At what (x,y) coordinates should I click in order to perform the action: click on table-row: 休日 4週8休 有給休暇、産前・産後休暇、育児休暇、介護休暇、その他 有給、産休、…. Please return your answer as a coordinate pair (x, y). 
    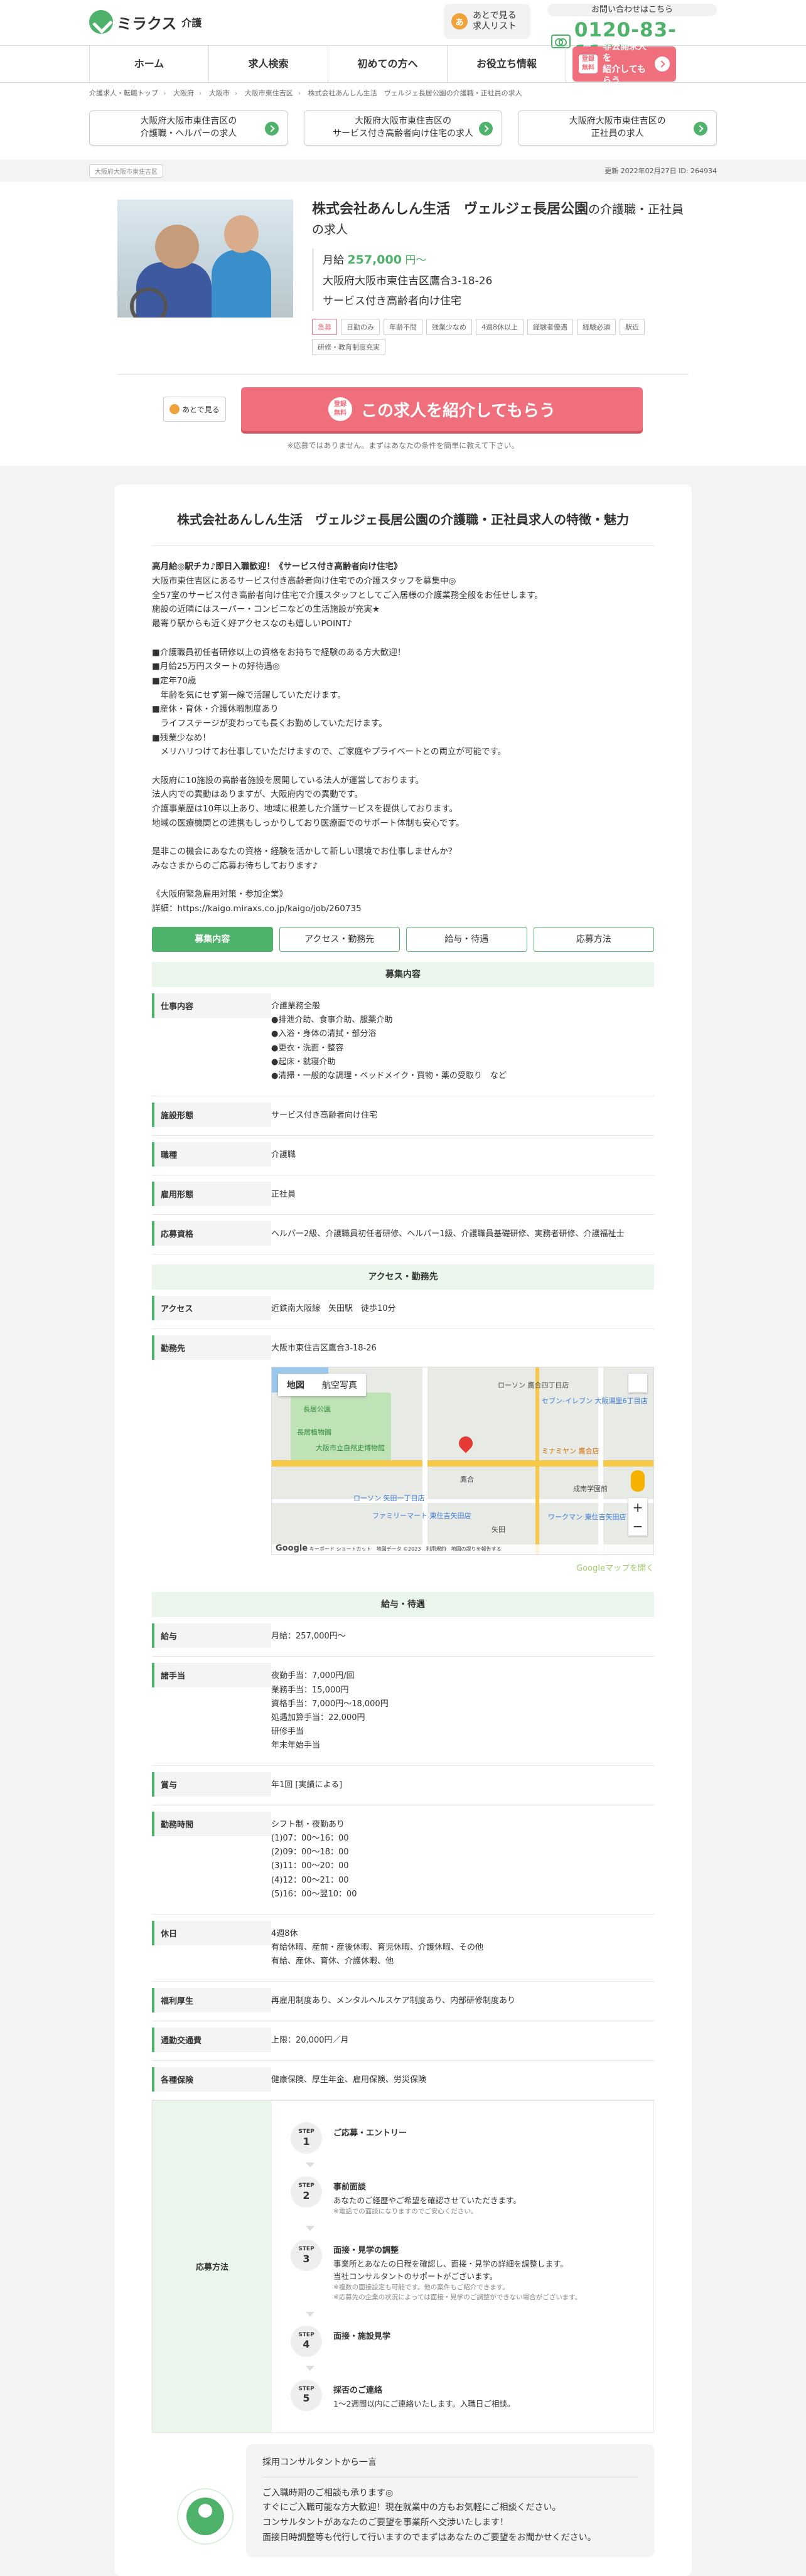
    Looking at the image, I should click on (403, 1948).